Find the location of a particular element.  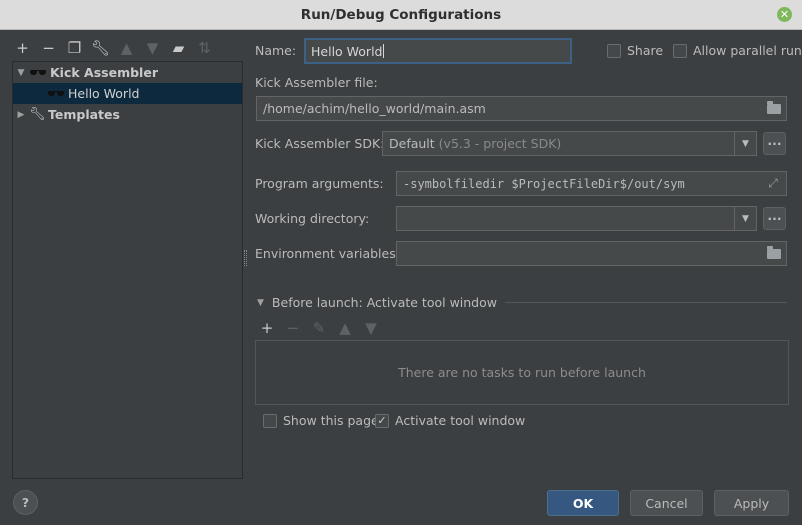

allow-parallel-label: Allow parallel run is located at coordinates (747, 50).